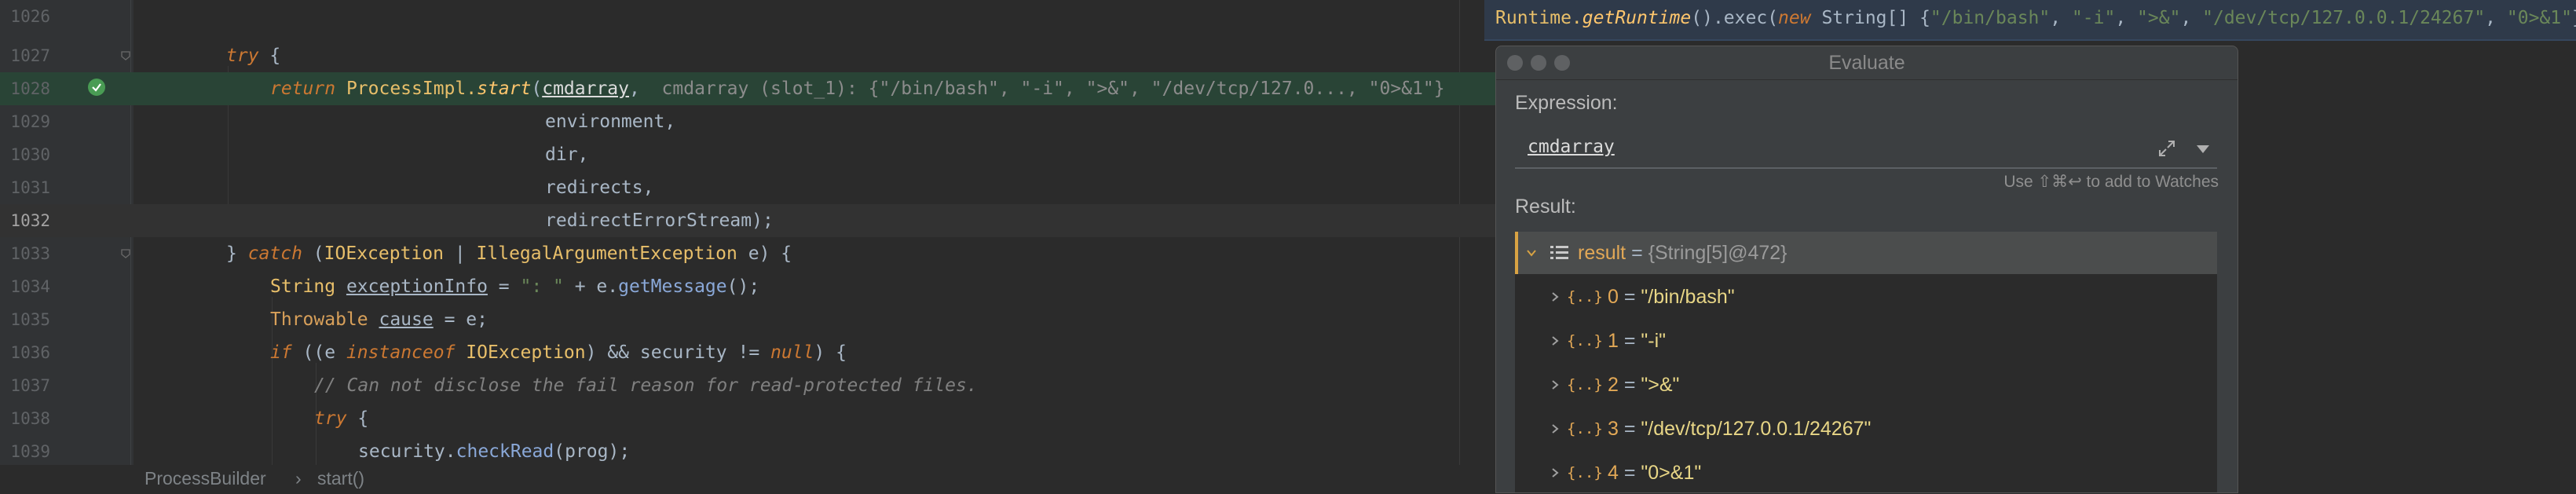 This screenshot has width=2576, height=494. Describe the element at coordinates (30, 253) in the screenshot. I see `line-number: 1033` at that location.